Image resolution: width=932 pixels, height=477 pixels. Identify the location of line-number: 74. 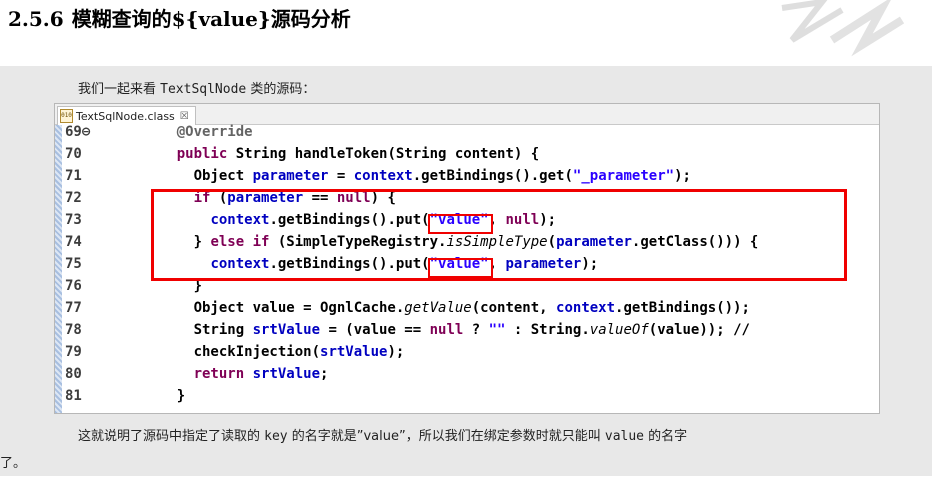
(73, 242).